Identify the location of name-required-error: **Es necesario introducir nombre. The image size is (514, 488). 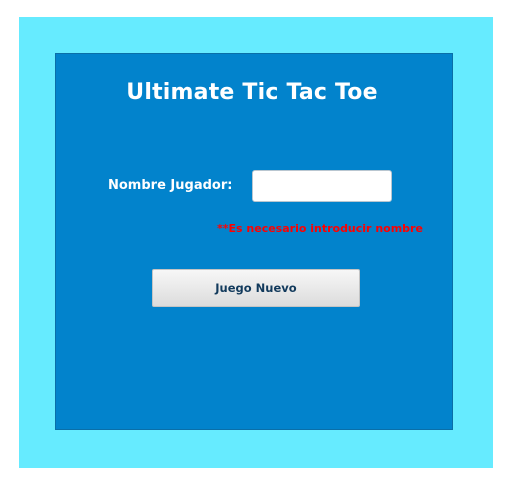
(320, 228).